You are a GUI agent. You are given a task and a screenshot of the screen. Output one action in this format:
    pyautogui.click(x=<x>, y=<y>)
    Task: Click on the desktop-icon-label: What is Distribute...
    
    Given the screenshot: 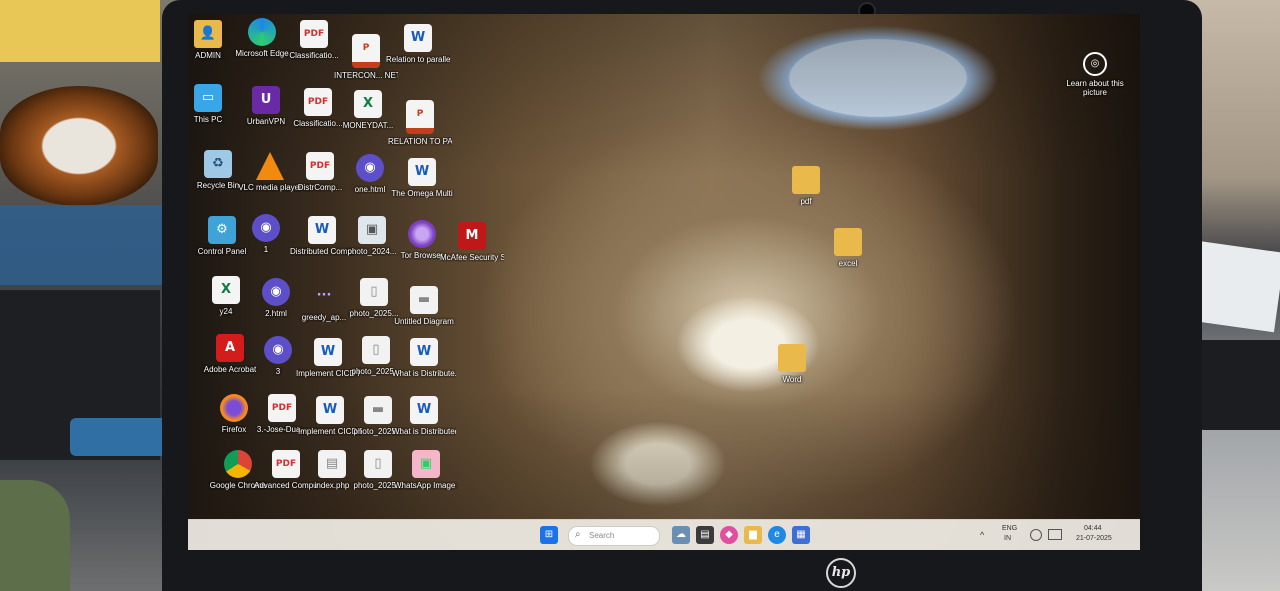 What is the action you would take?
    pyautogui.click(x=424, y=373)
    